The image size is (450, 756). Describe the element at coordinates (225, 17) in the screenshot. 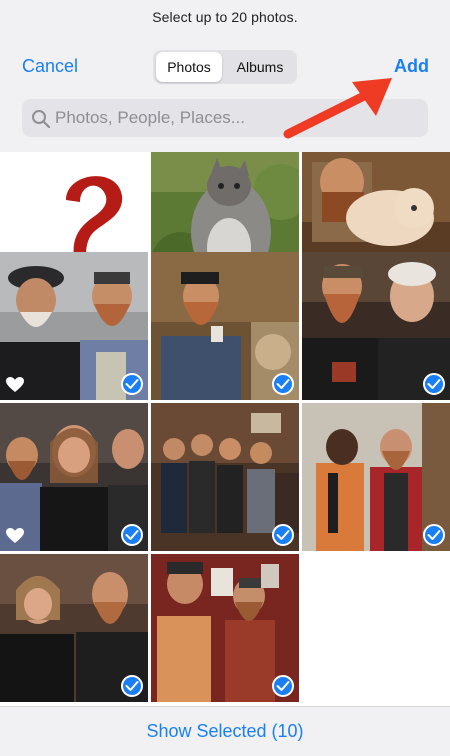

I see `selection-limit-text: Select up to 20 photos.` at that location.